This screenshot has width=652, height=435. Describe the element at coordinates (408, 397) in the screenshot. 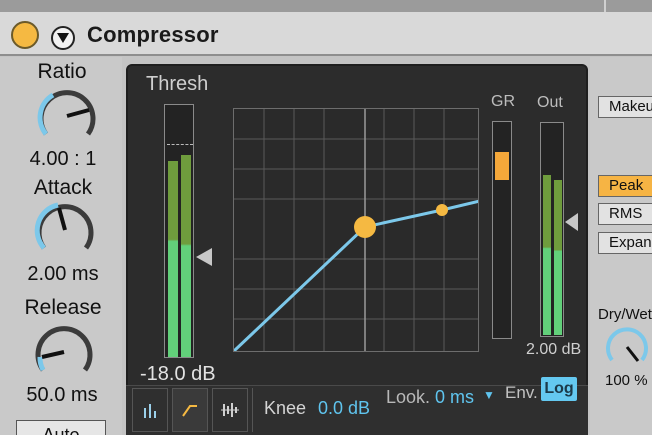

I see `lookahead-label: Look.` at that location.